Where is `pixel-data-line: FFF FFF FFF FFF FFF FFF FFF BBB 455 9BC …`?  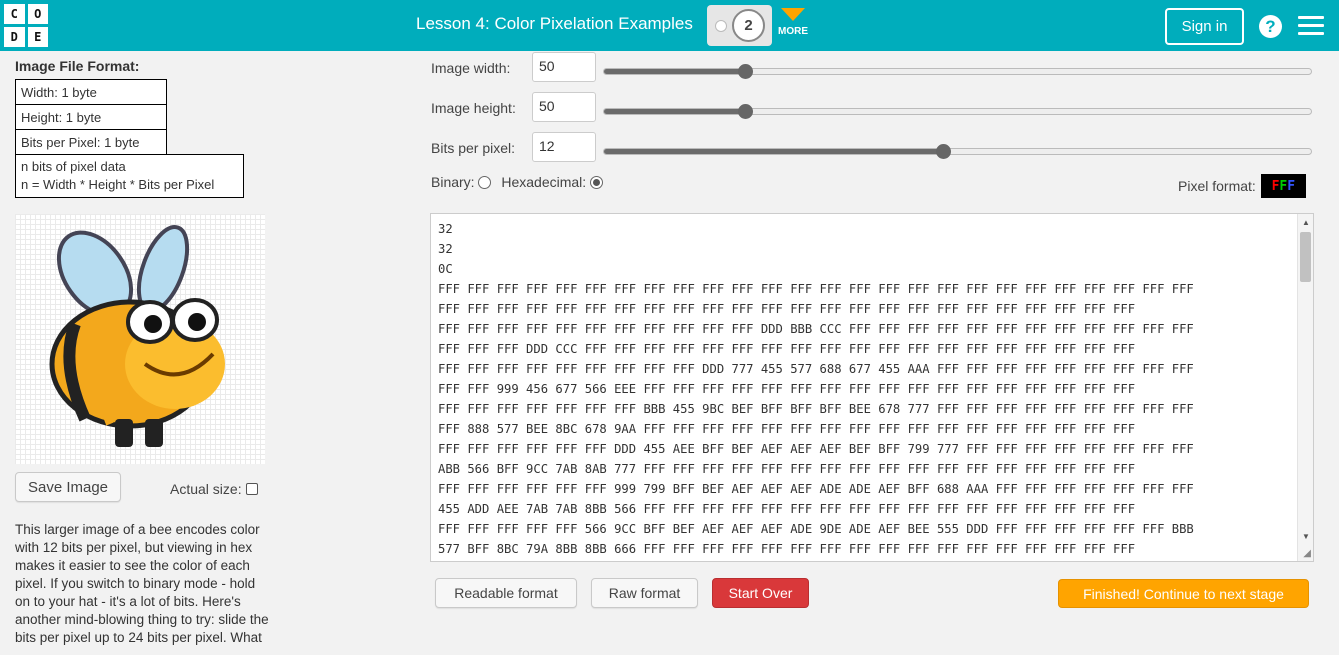 pixel-data-line: FFF FFF FFF FFF FFF FFF FFF BBB 455 9BC … is located at coordinates (816, 409).